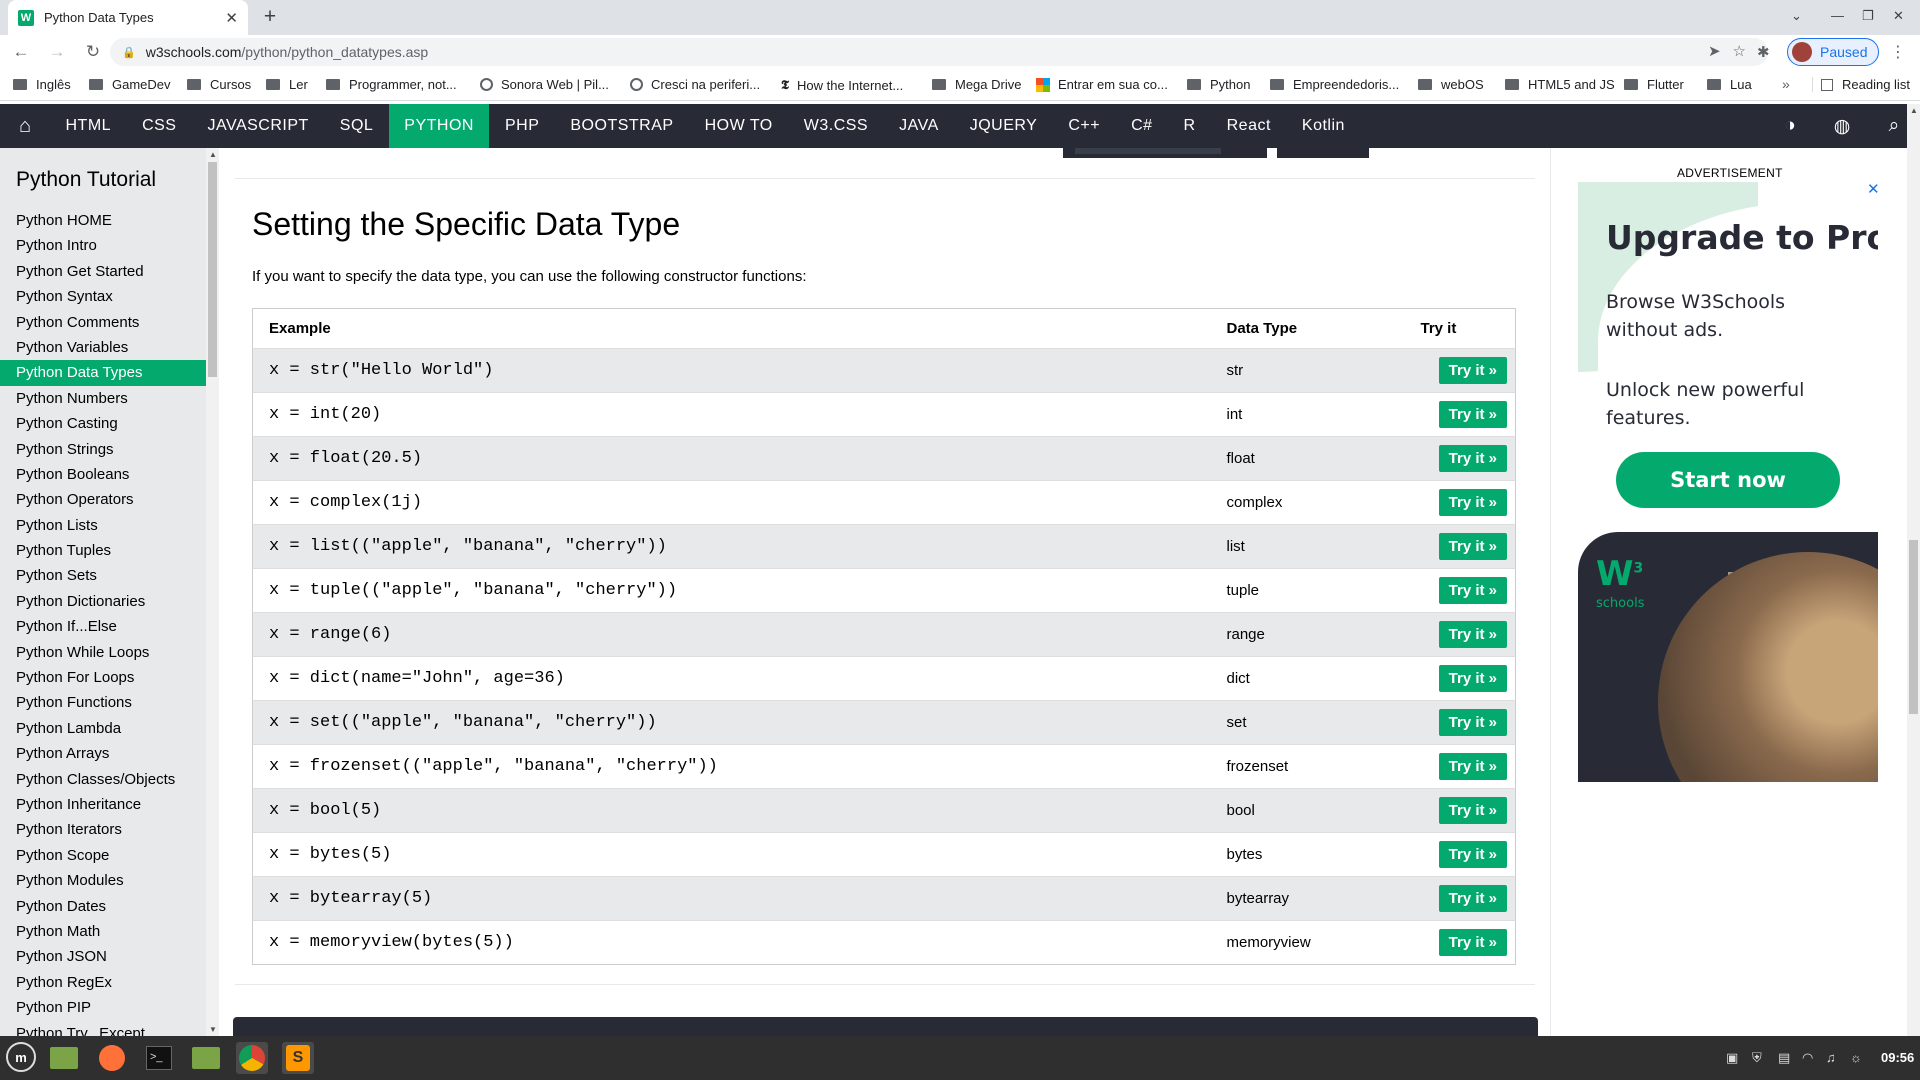 The width and height of the screenshot is (1920, 1080). What do you see at coordinates (103, 652) in the screenshot?
I see `sidebar-item: Python While Loops` at bounding box center [103, 652].